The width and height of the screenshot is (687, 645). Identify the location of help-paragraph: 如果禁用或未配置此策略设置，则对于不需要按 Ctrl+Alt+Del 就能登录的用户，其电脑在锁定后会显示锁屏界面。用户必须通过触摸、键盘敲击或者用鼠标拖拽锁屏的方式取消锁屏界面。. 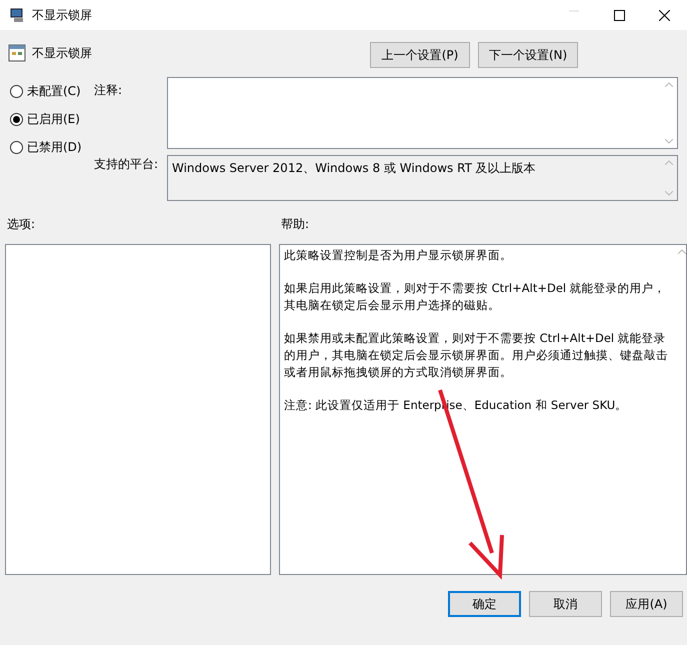
(476, 355).